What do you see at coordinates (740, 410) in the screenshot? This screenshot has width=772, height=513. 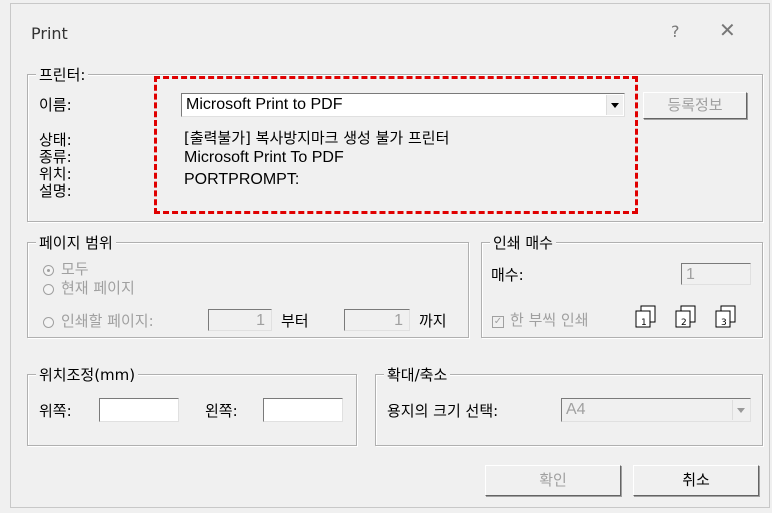 I see `chevron-down-icon` at bounding box center [740, 410].